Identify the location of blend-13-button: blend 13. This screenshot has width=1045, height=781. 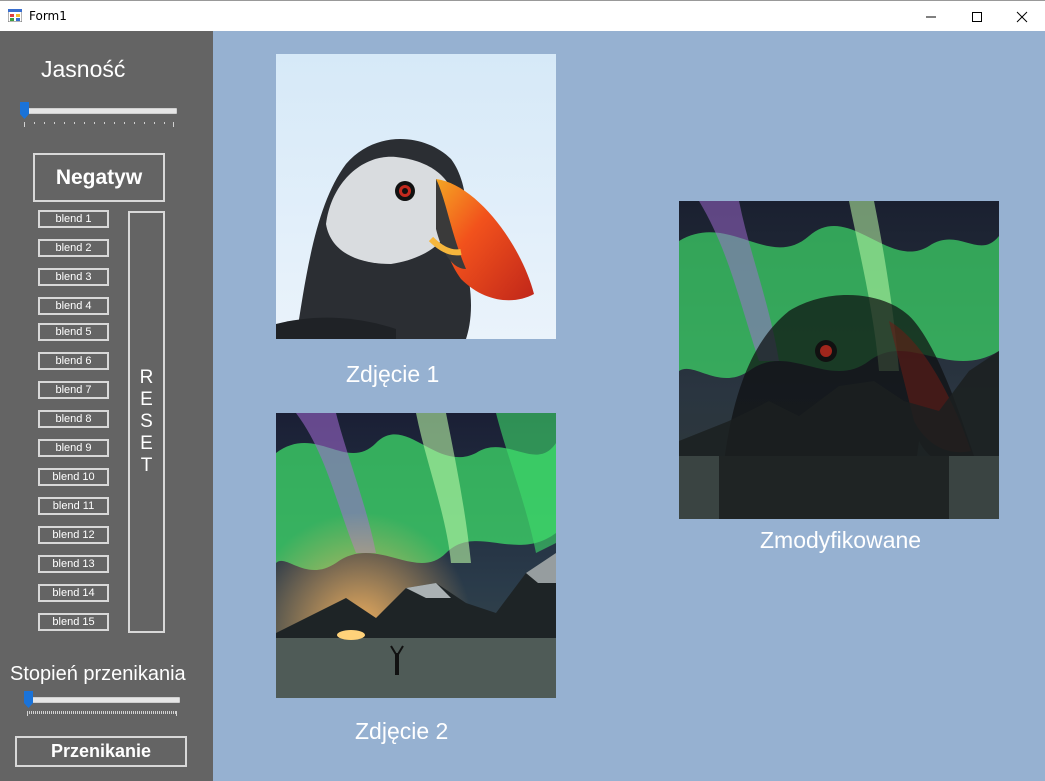
(73, 564).